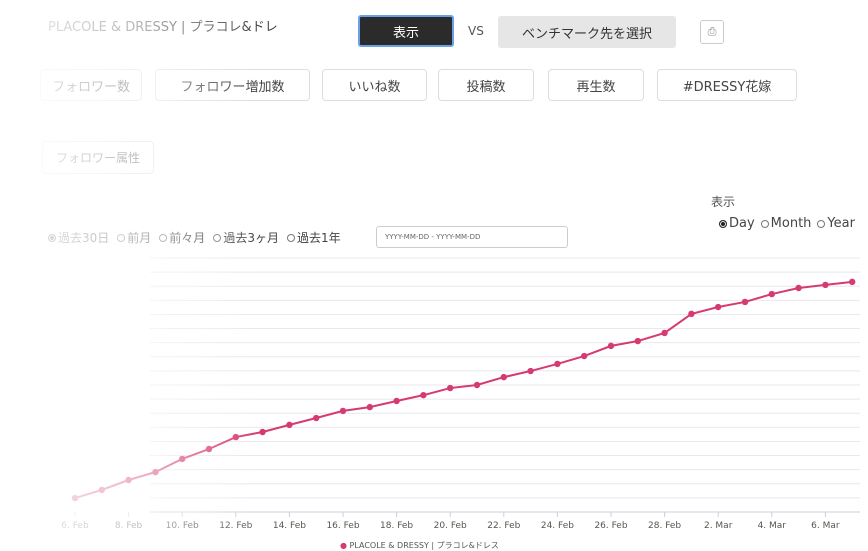 The height and width of the screenshot is (551, 868). I want to click on x-tick-label: 12. Feb, so click(235, 526).